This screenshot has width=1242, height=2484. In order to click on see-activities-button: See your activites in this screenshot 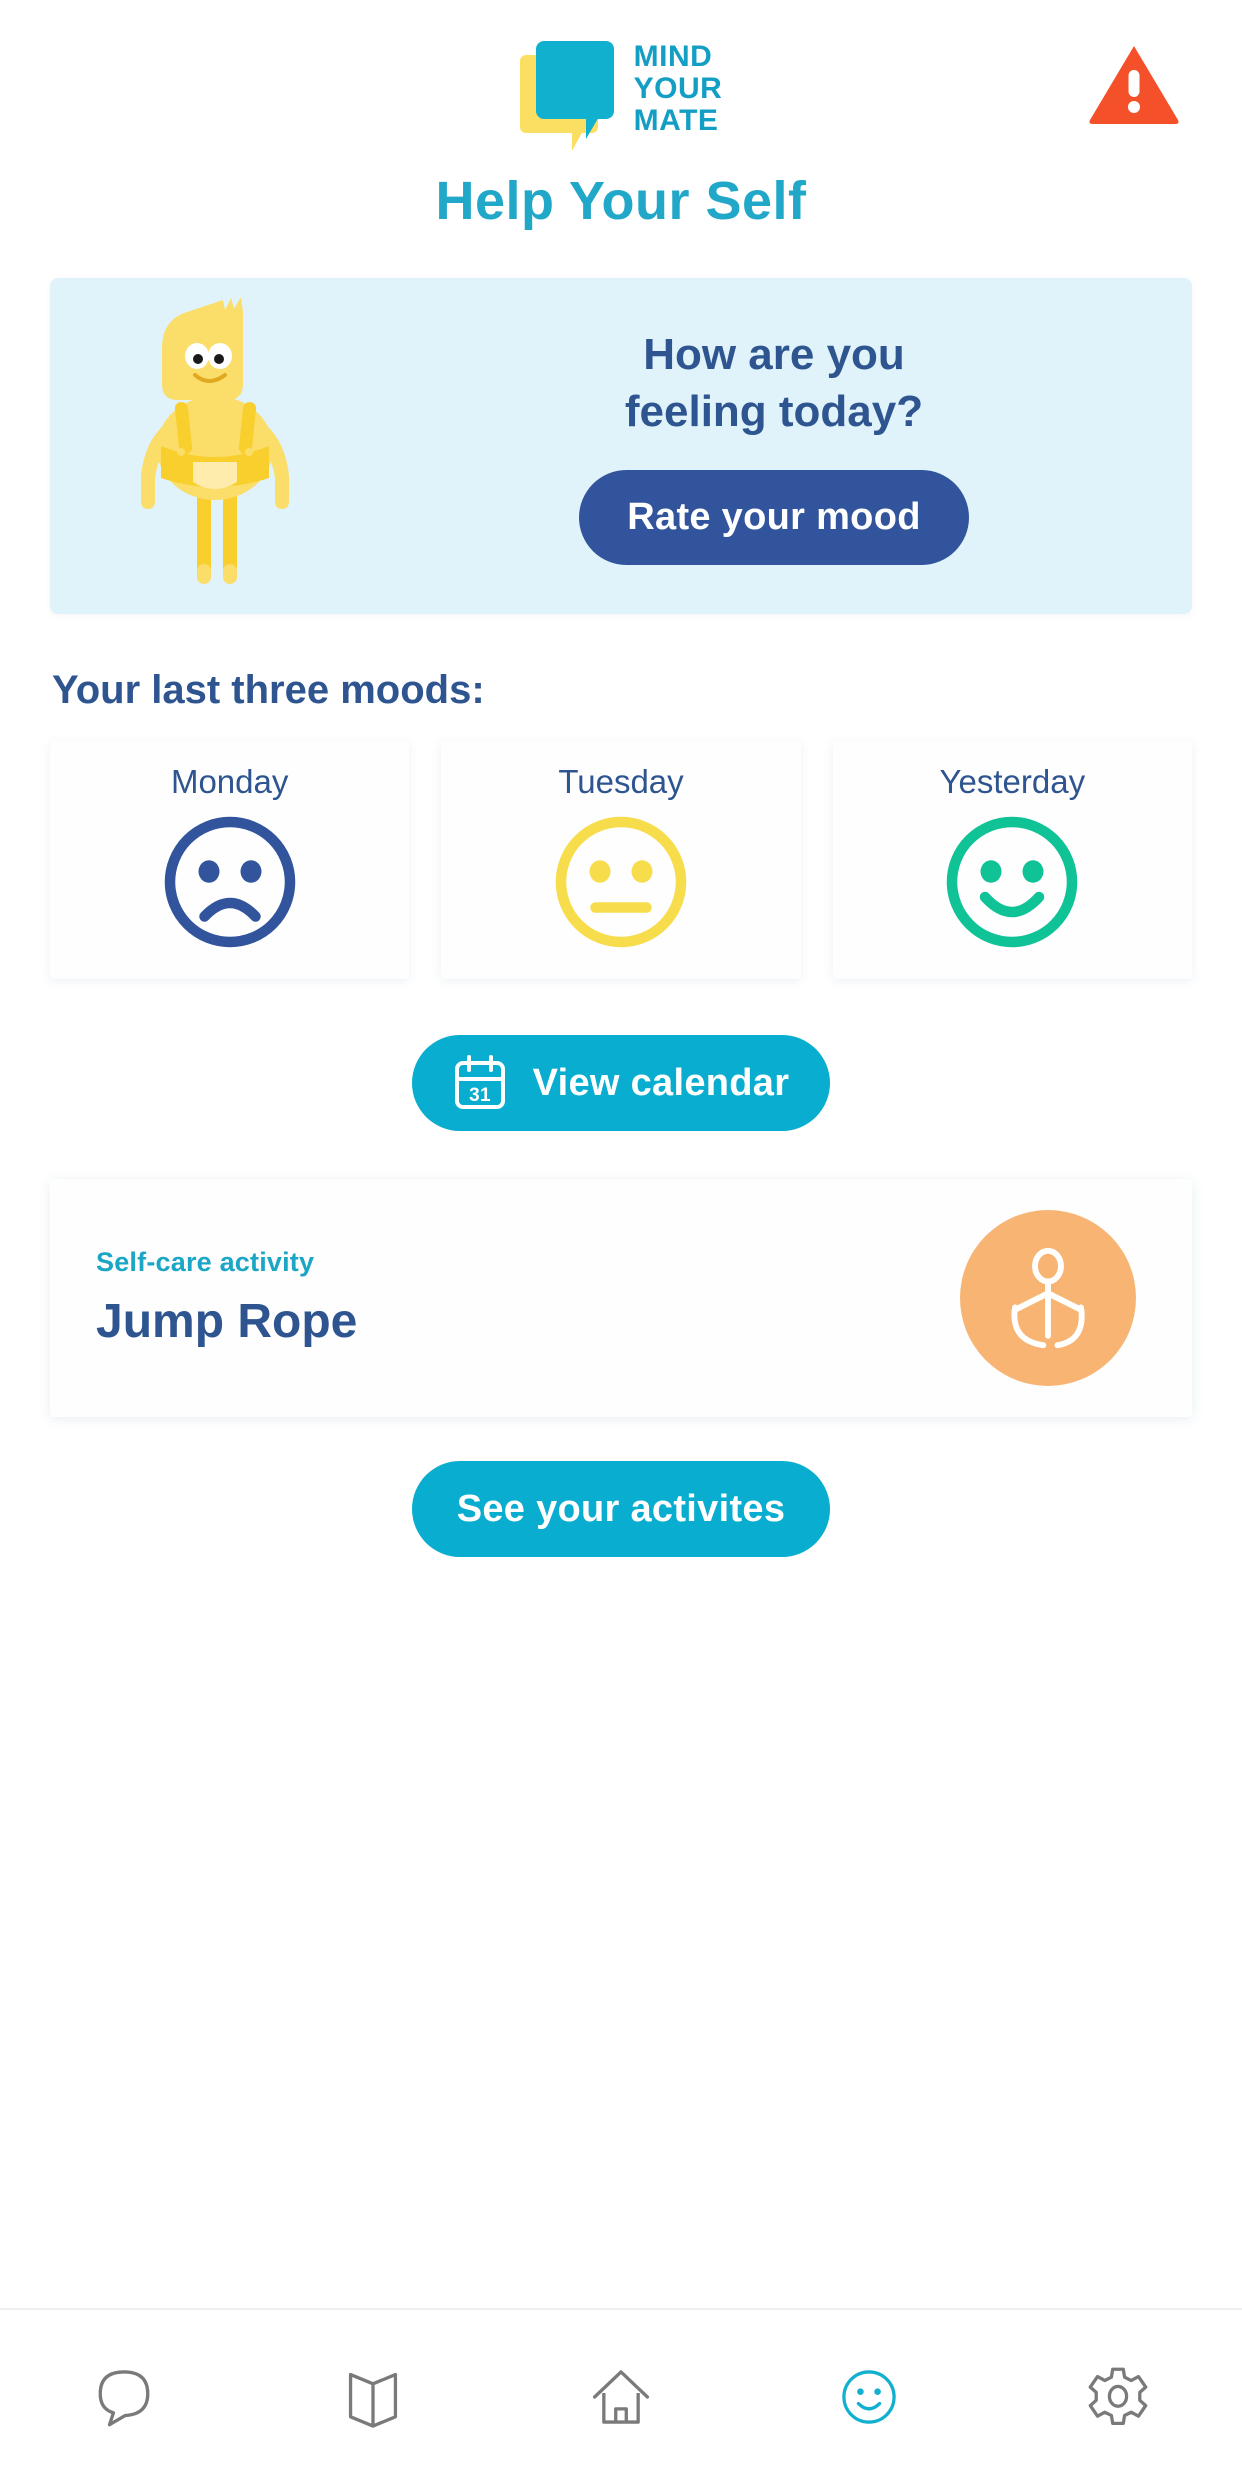, I will do `click(621, 1509)`.